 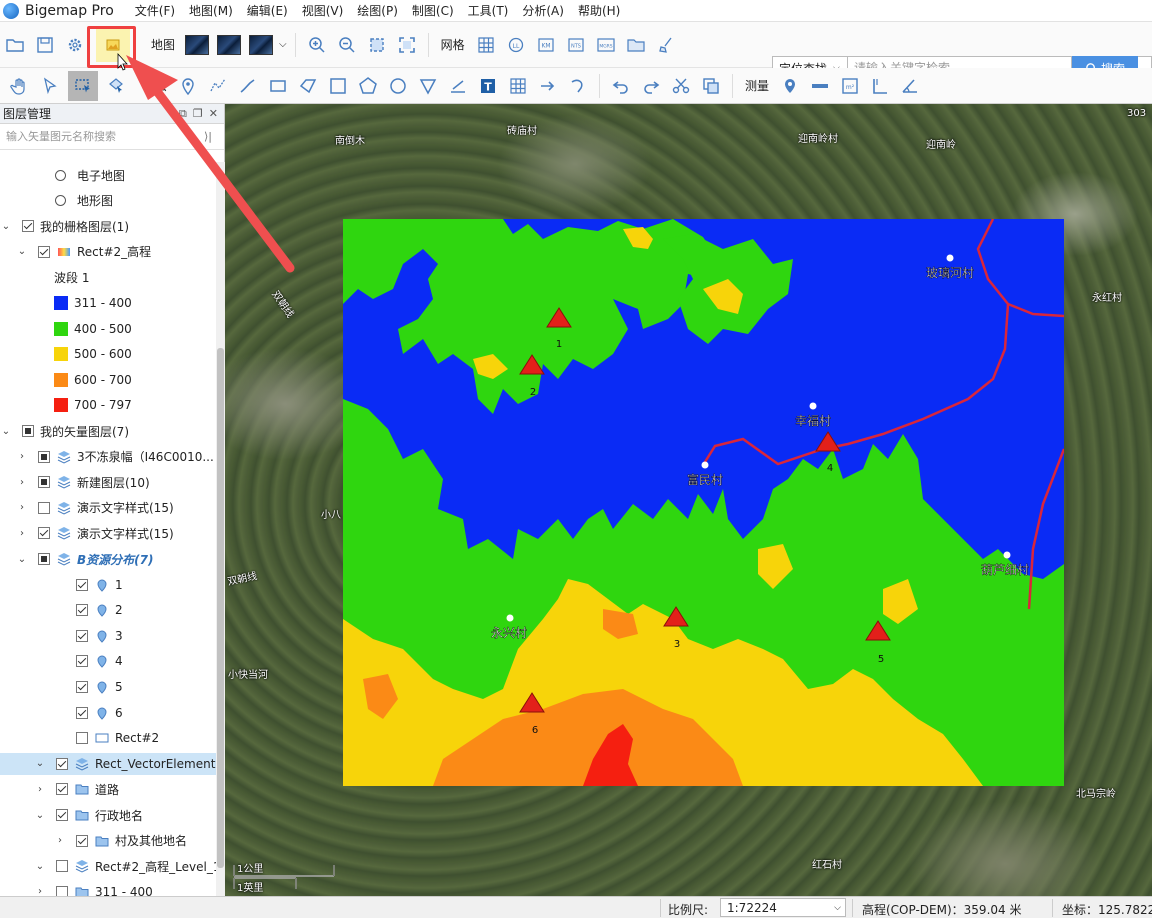 What do you see at coordinates (108, 226) in the screenshot?
I see `tree-row-group-raster: ⌄ 我的栅格图层(1)` at bounding box center [108, 226].